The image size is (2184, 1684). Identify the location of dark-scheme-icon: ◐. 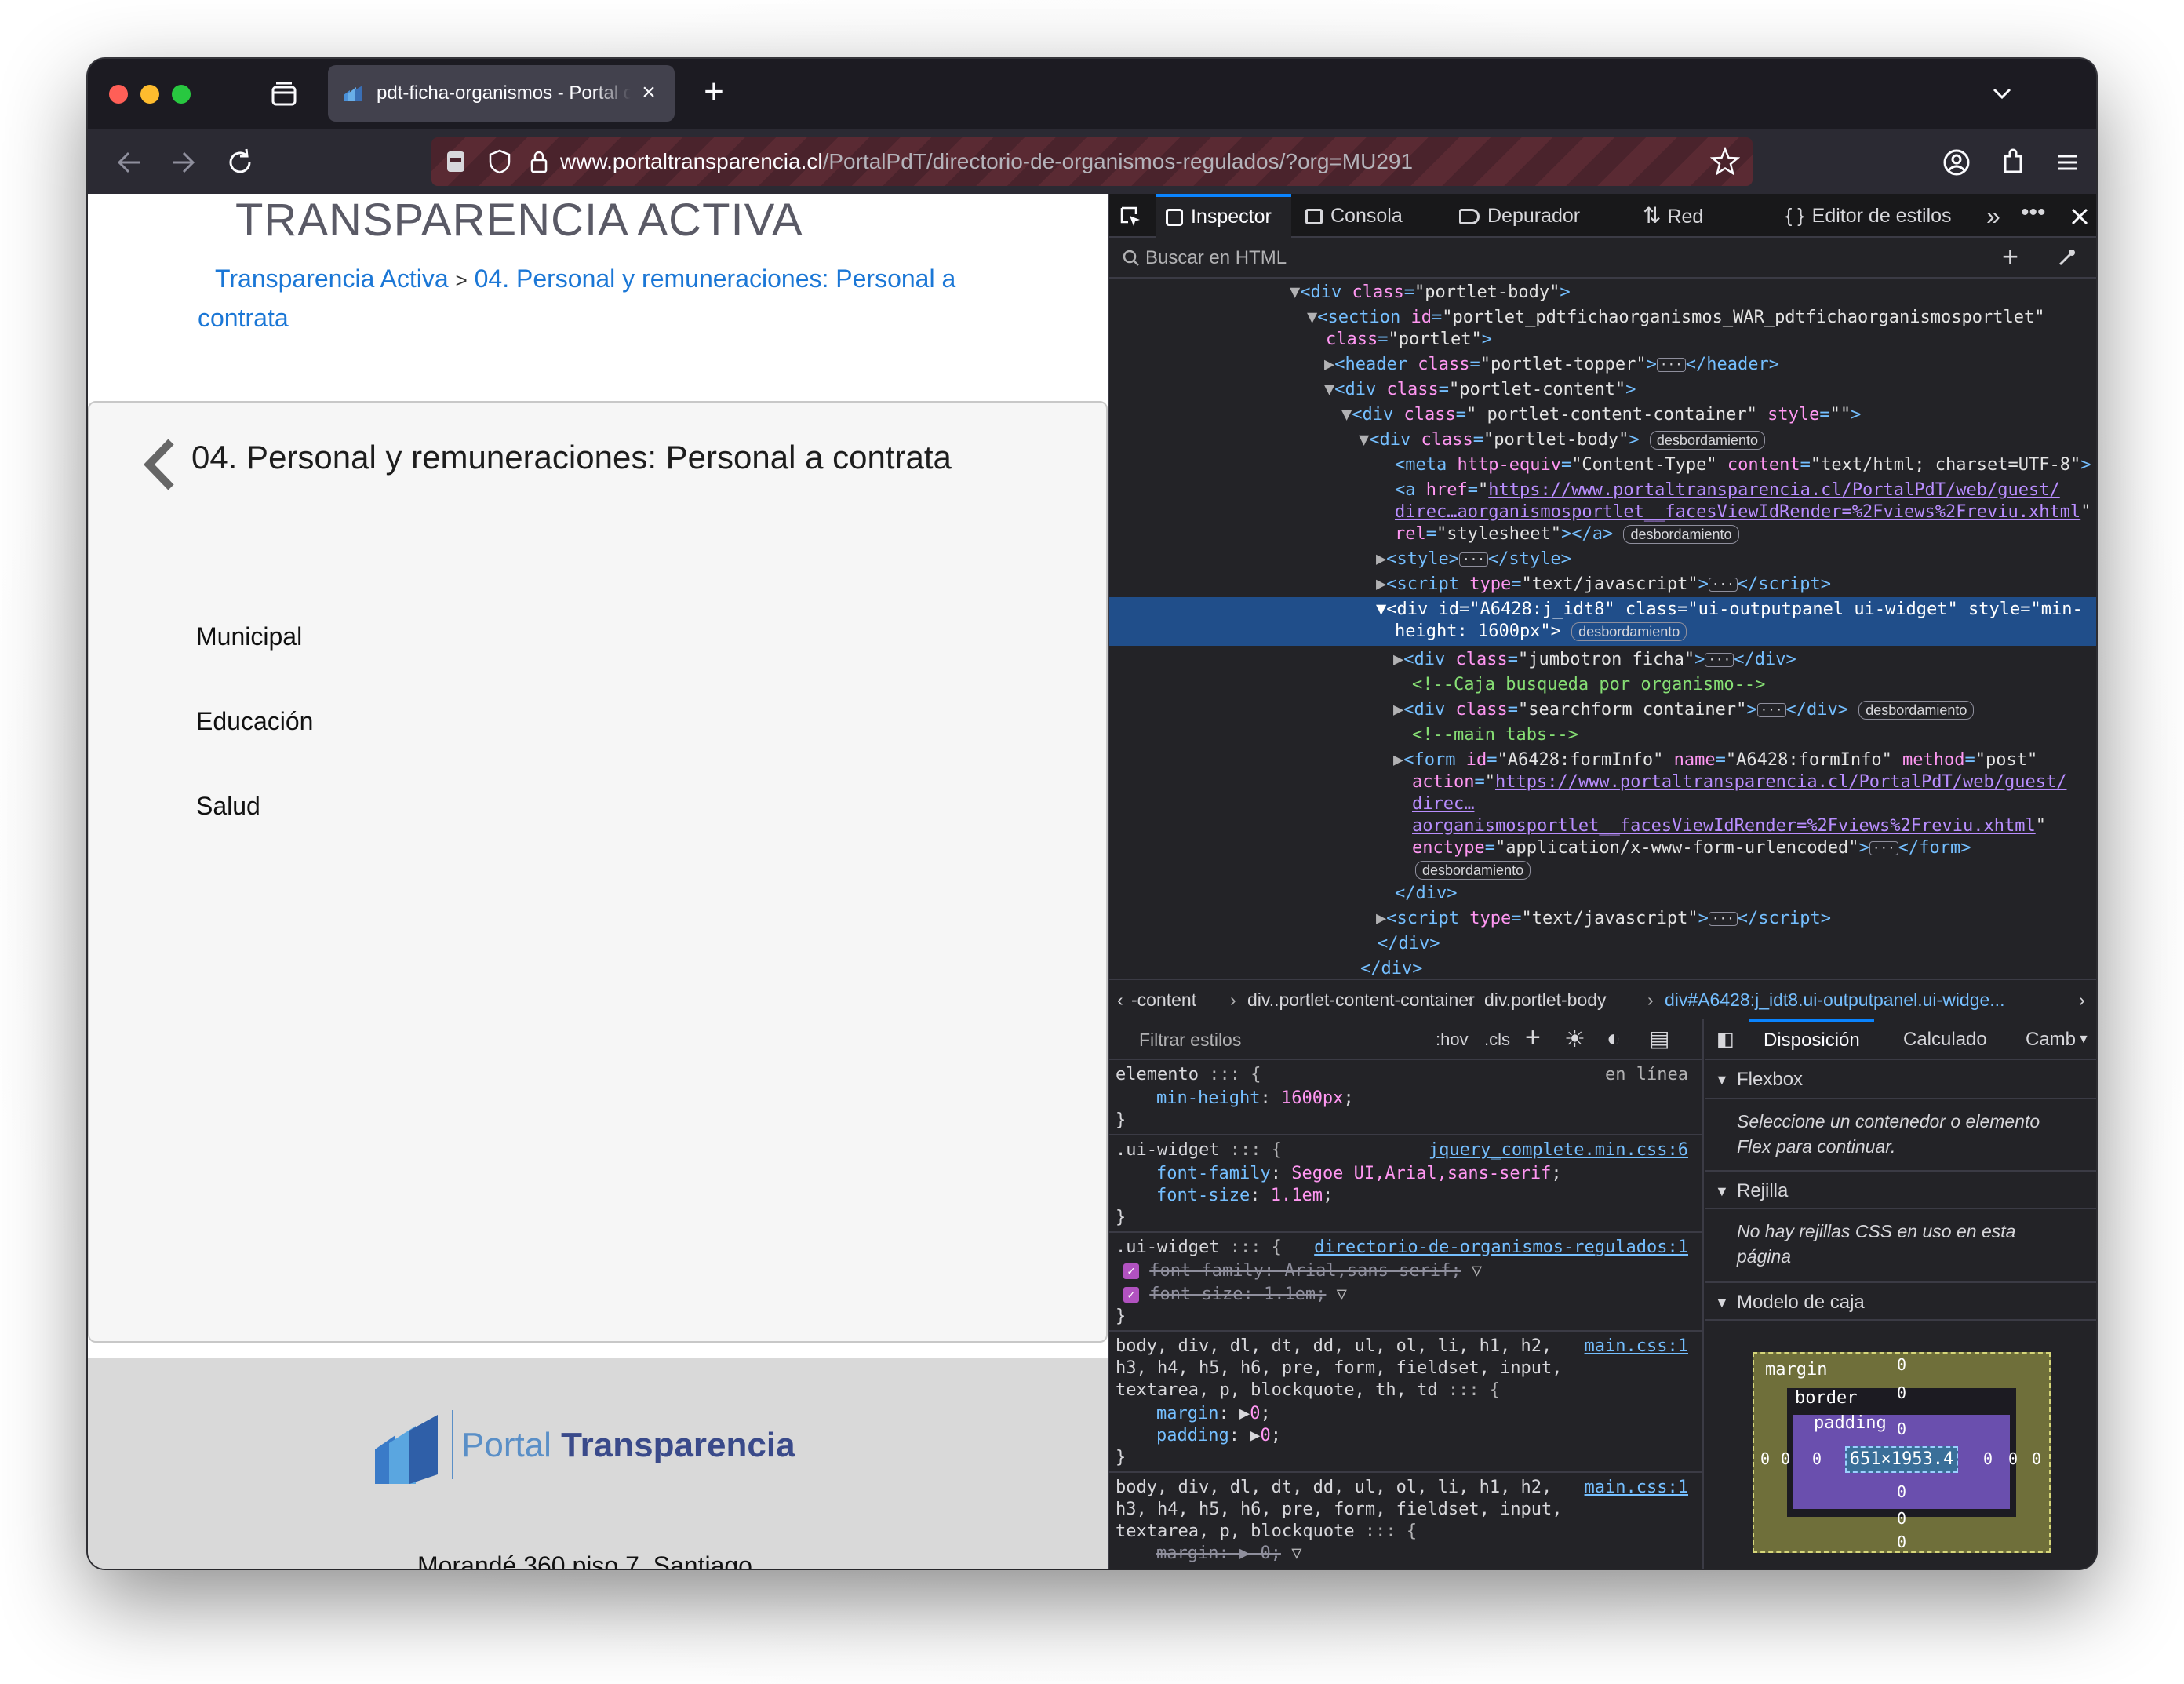
(1614, 1039).